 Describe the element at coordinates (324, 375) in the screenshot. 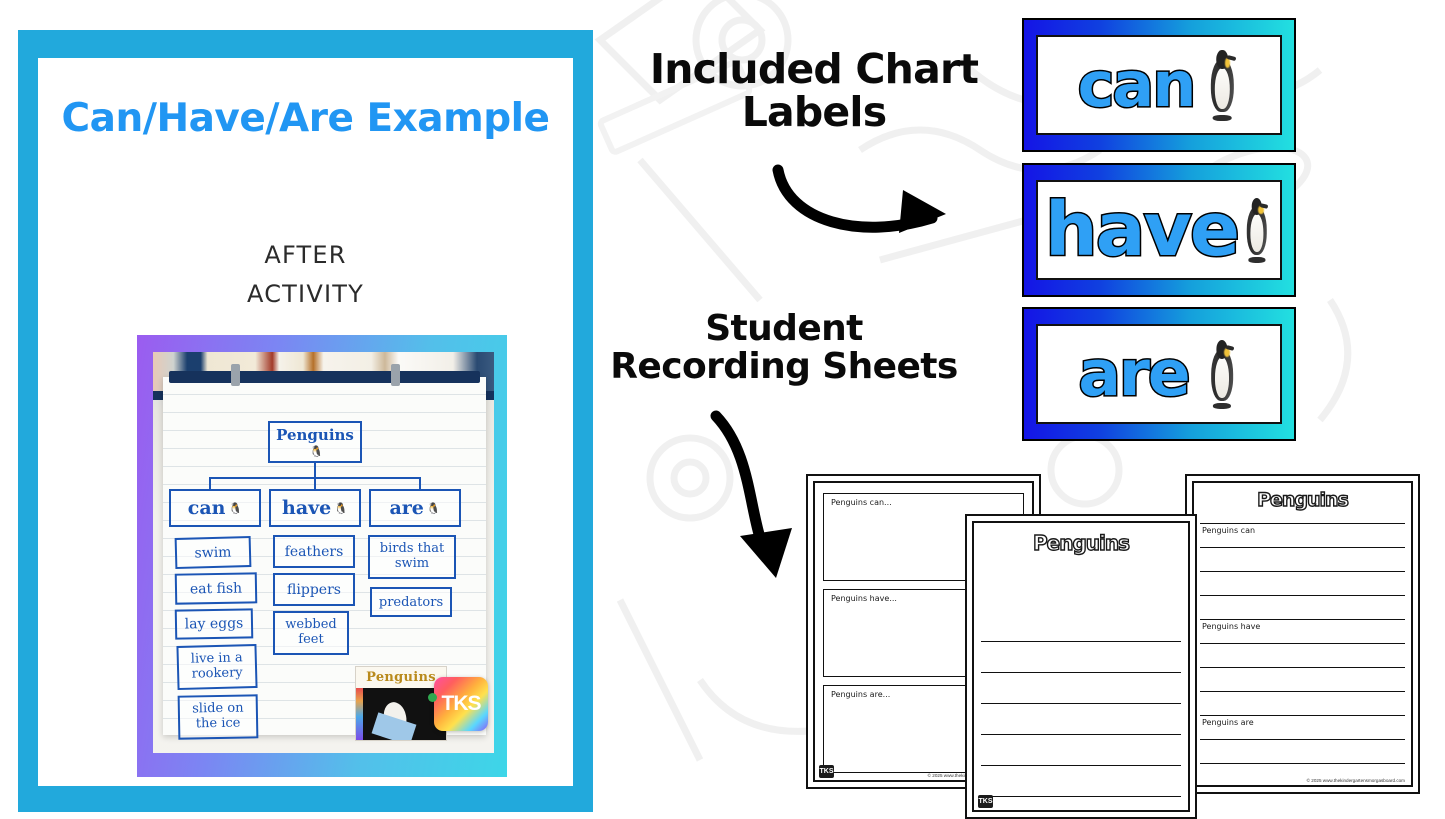

I see `chart-clip` at that location.